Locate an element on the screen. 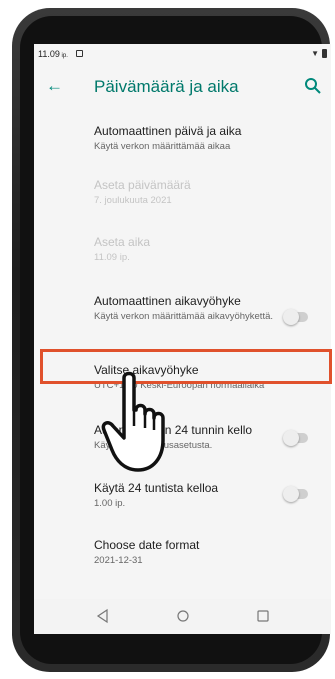 The image size is (335, 679). battery-icon is located at coordinates (324, 53).